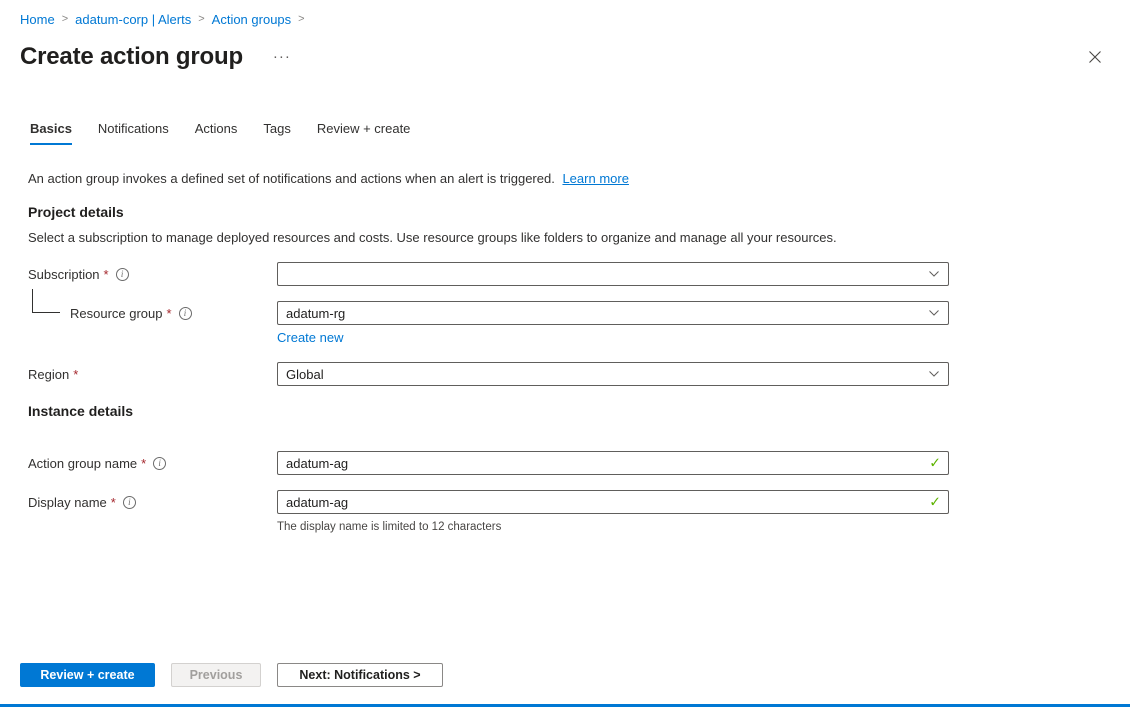 Image resolution: width=1130 pixels, height=707 pixels. Describe the element at coordinates (64, 274) in the screenshot. I see `subscription-label-text: Subscription` at that location.